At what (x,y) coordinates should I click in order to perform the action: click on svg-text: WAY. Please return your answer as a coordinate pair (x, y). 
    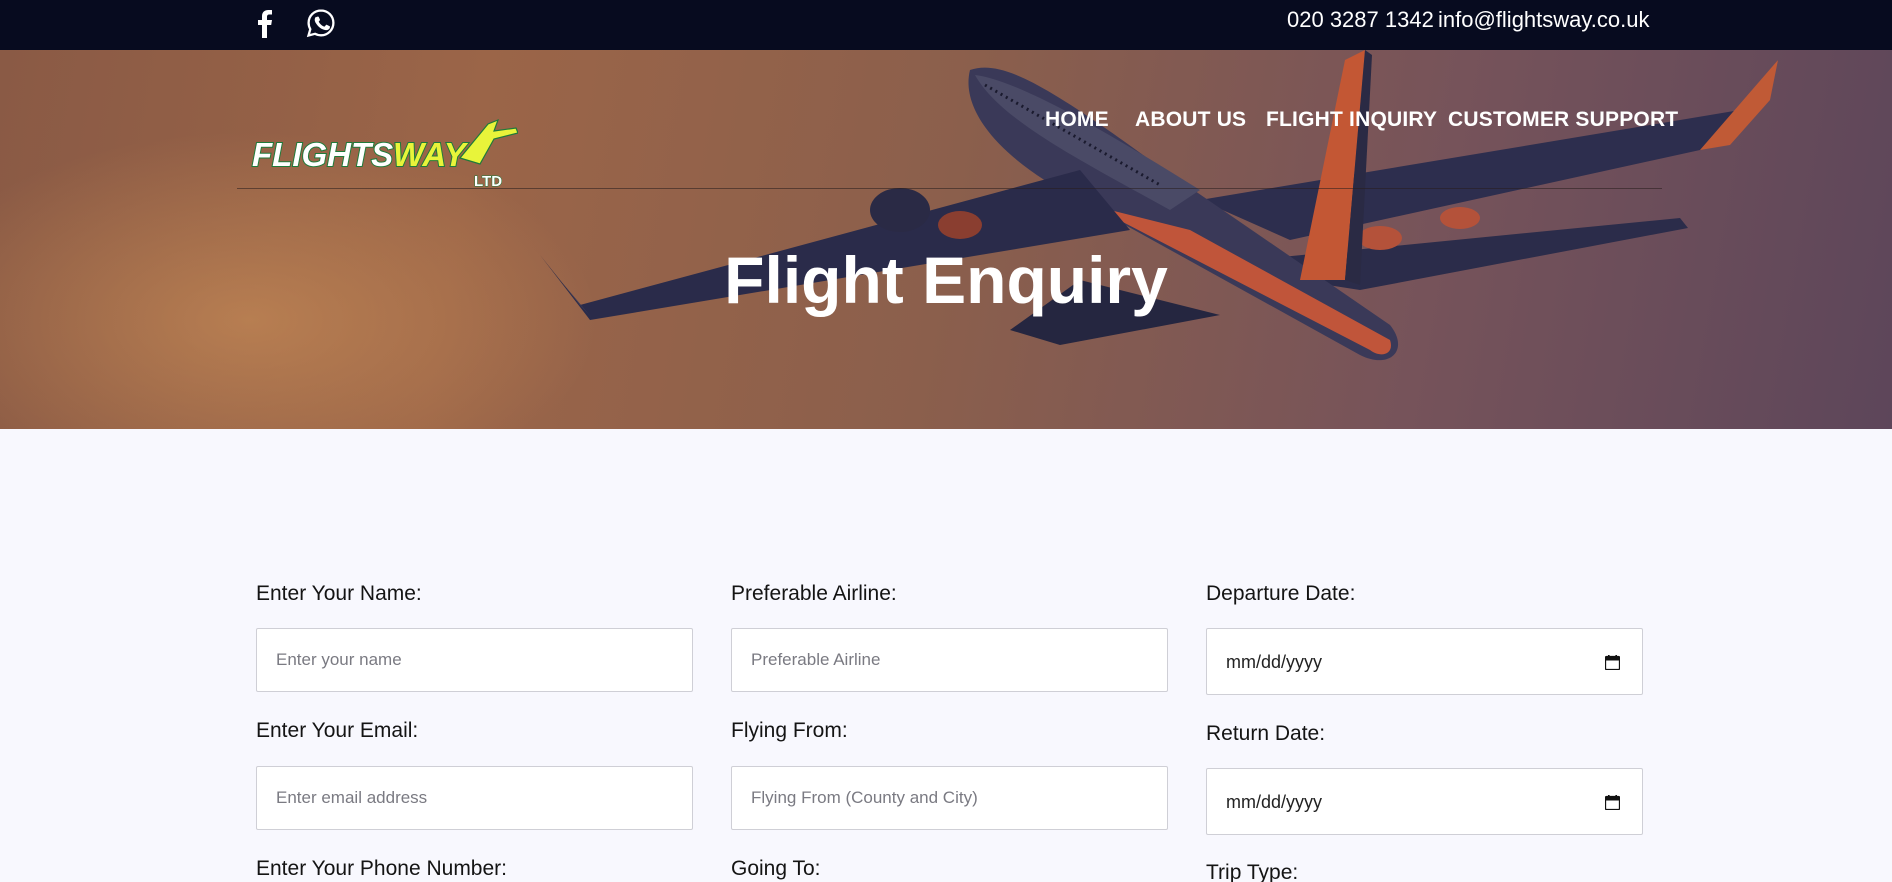
    Looking at the image, I should click on (431, 154).